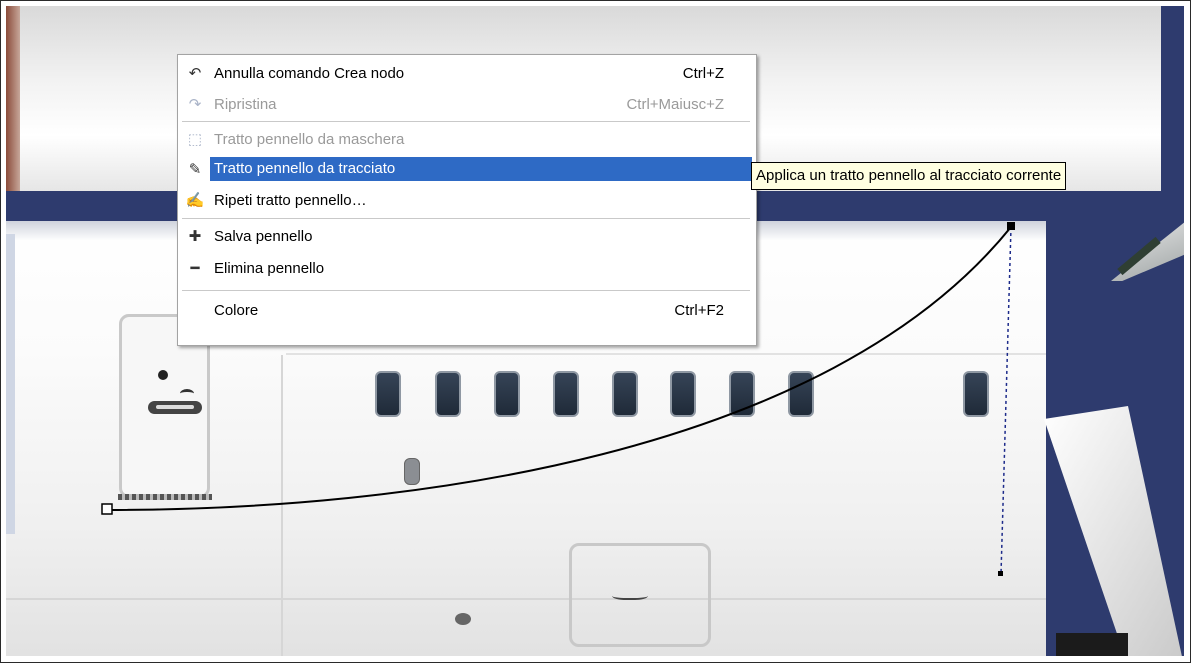 Image resolution: width=1191 pixels, height=663 pixels. I want to click on minus-icon: ━, so click(195, 268).